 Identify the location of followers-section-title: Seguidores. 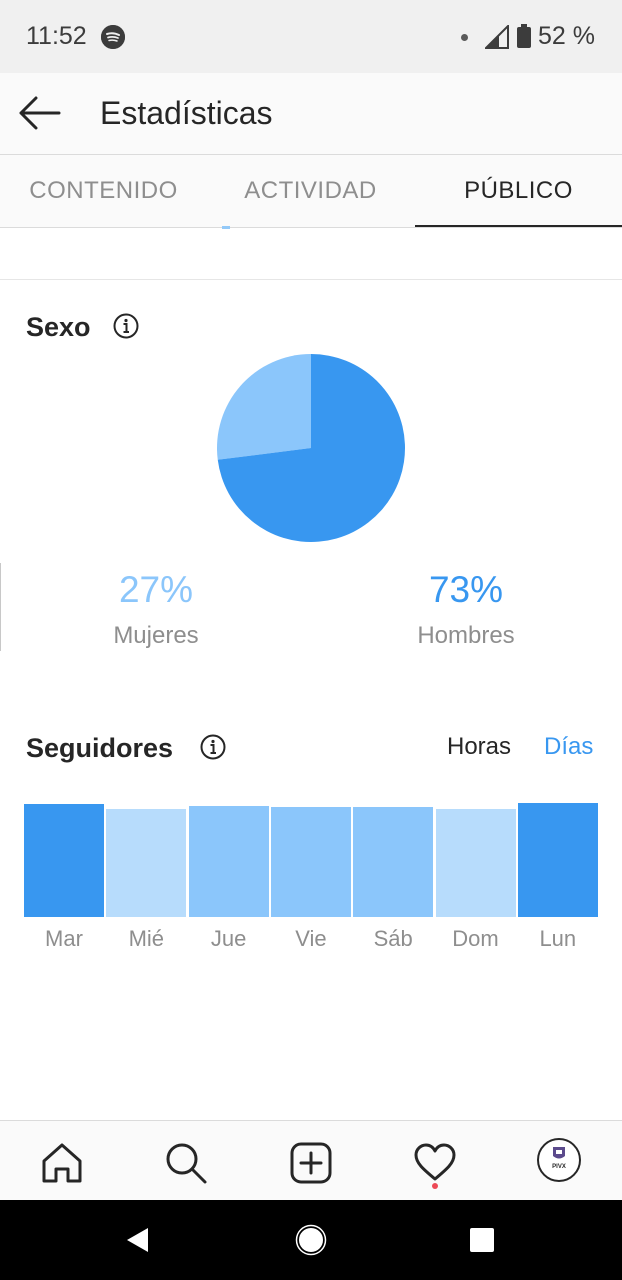
(100, 748).